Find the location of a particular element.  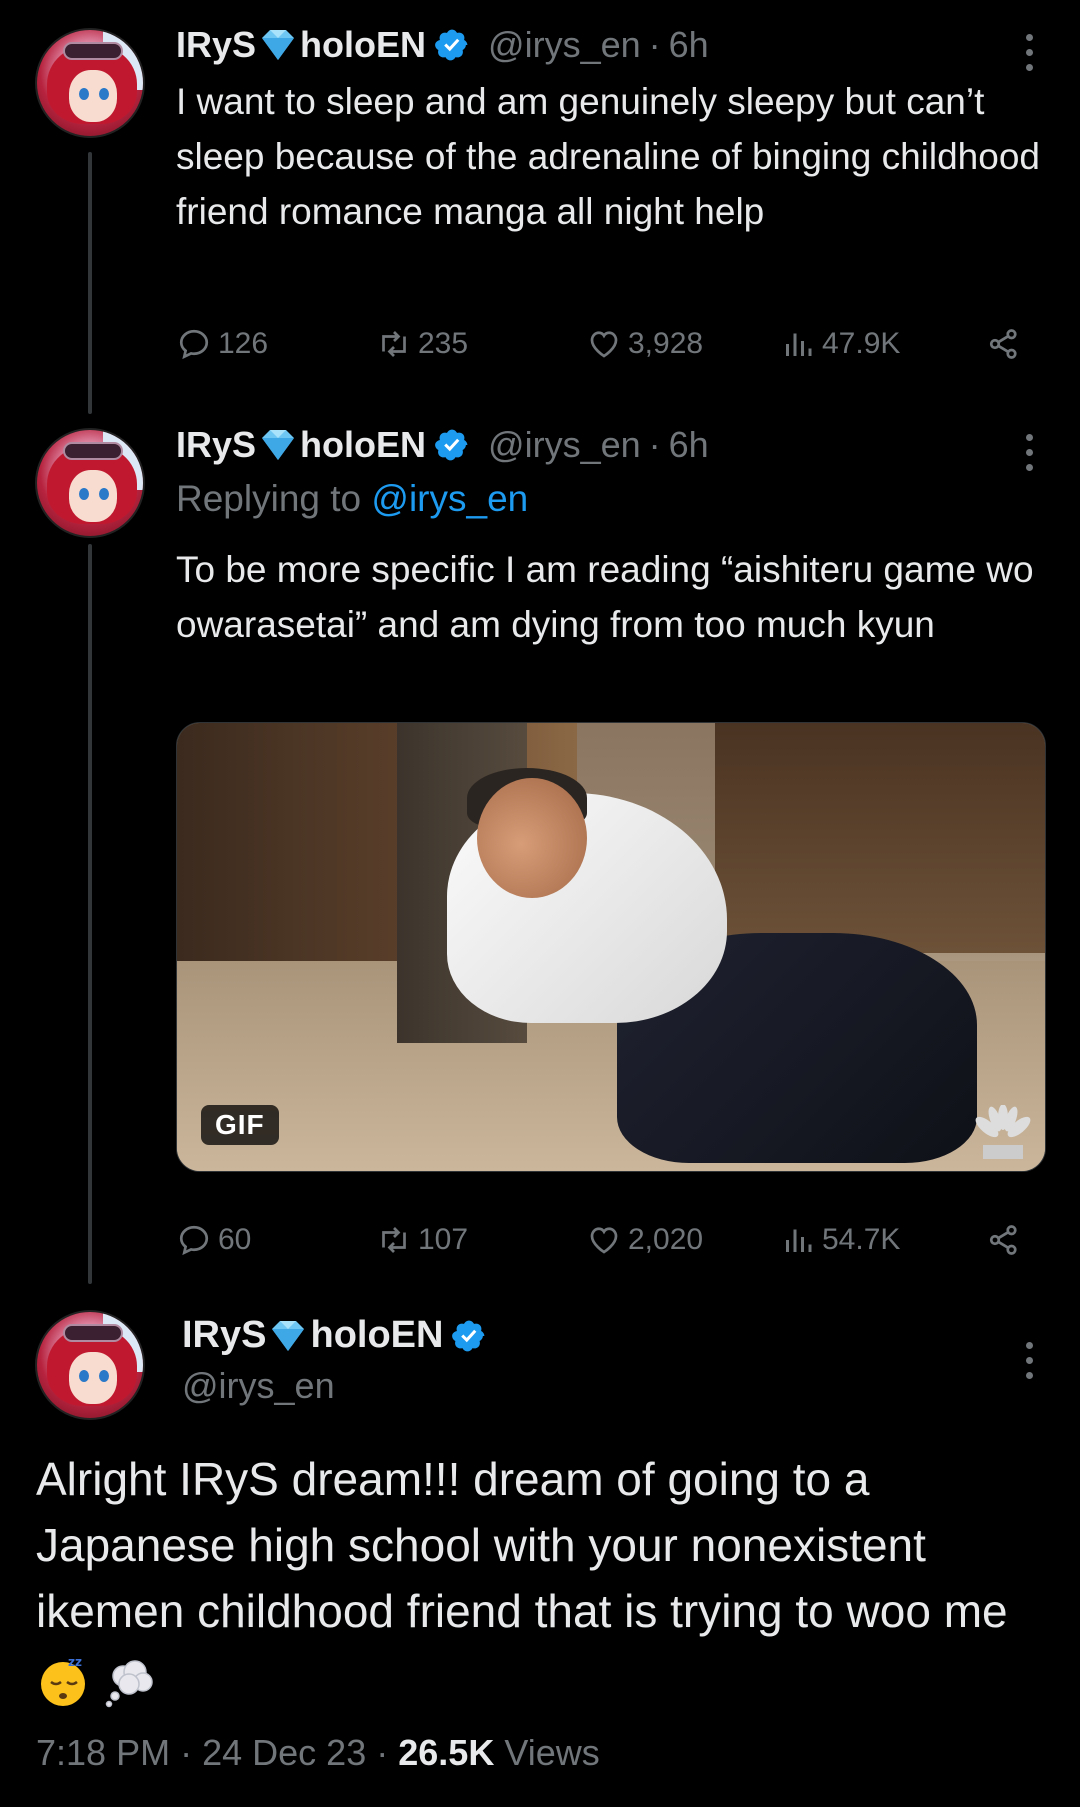

reply-button: 60 is located at coordinates (213, 1240).